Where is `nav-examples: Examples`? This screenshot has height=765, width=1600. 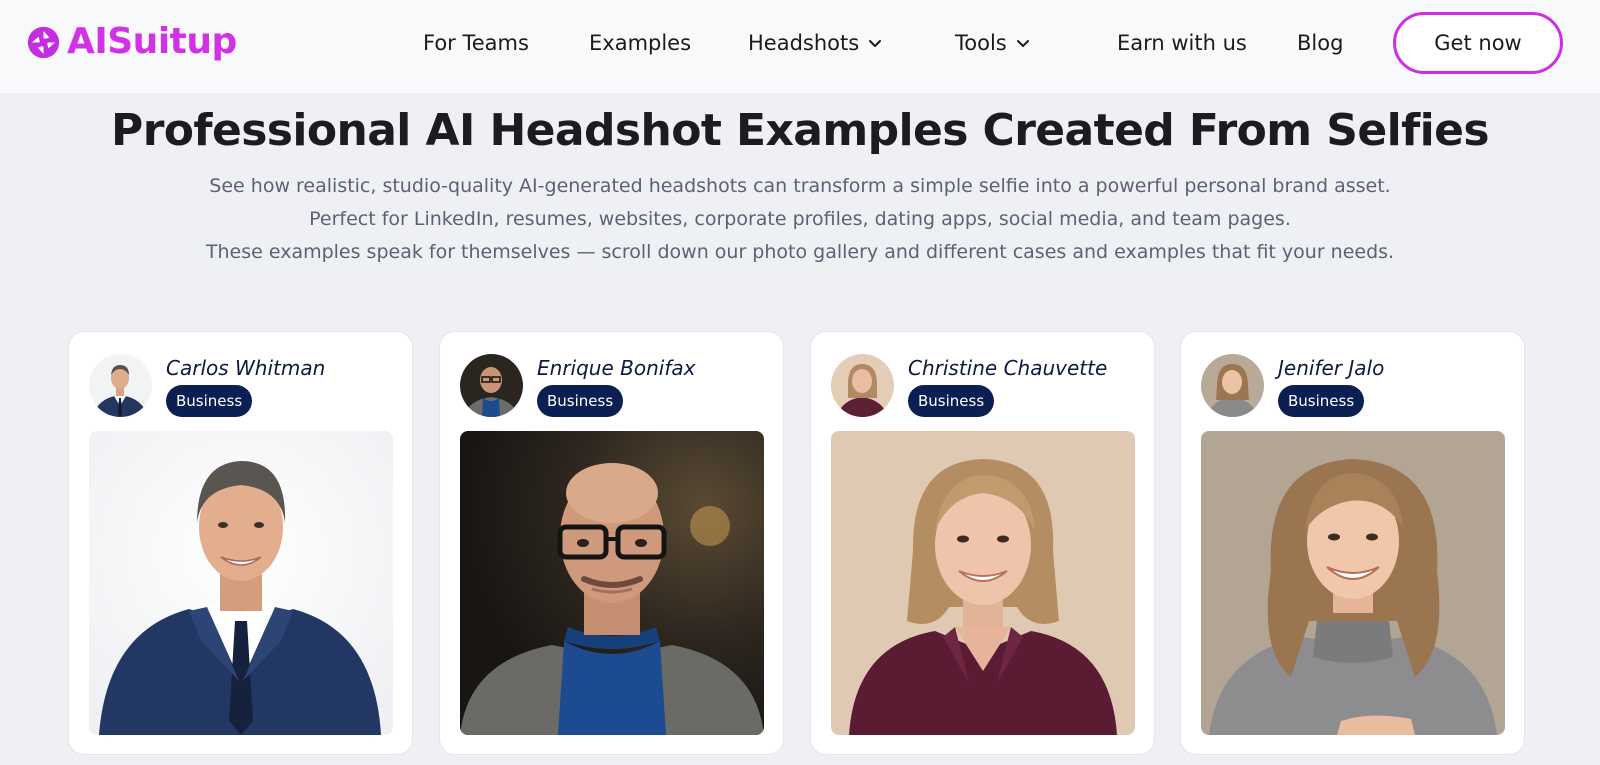 nav-examples: Examples is located at coordinates (640, 43).